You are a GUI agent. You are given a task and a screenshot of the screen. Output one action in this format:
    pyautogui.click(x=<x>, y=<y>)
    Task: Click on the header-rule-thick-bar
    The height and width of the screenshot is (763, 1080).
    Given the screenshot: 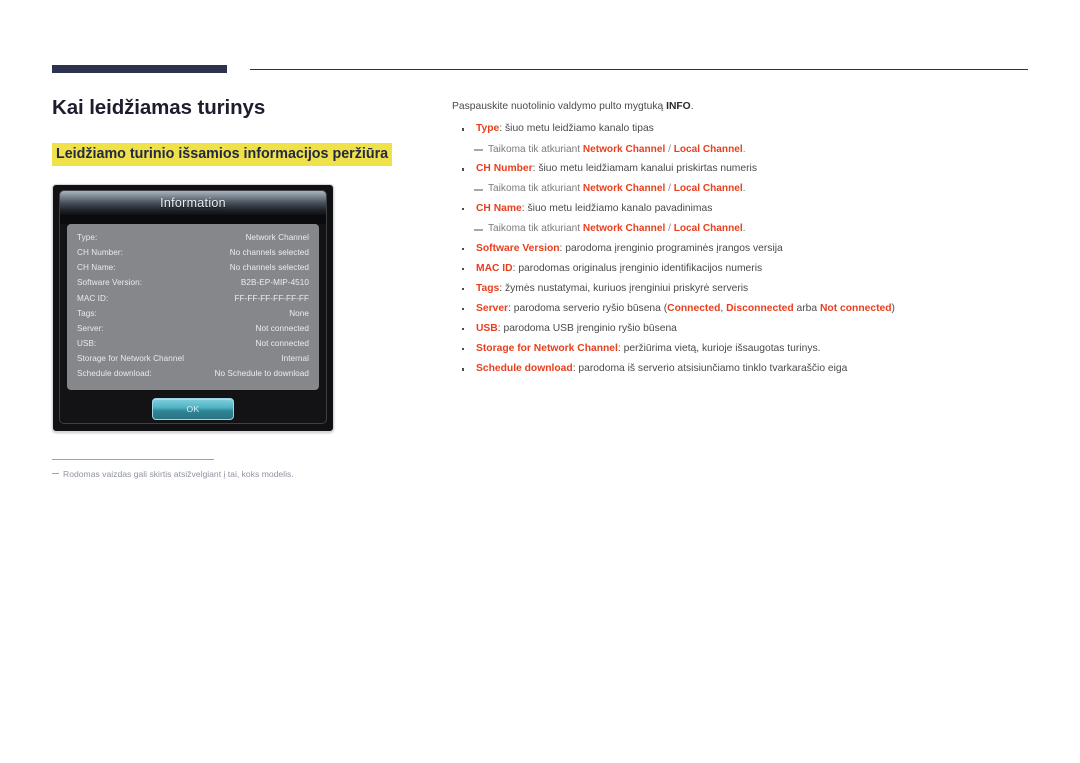 What is the action you would take?
    pyautogui.click(x=139, y=69)
    